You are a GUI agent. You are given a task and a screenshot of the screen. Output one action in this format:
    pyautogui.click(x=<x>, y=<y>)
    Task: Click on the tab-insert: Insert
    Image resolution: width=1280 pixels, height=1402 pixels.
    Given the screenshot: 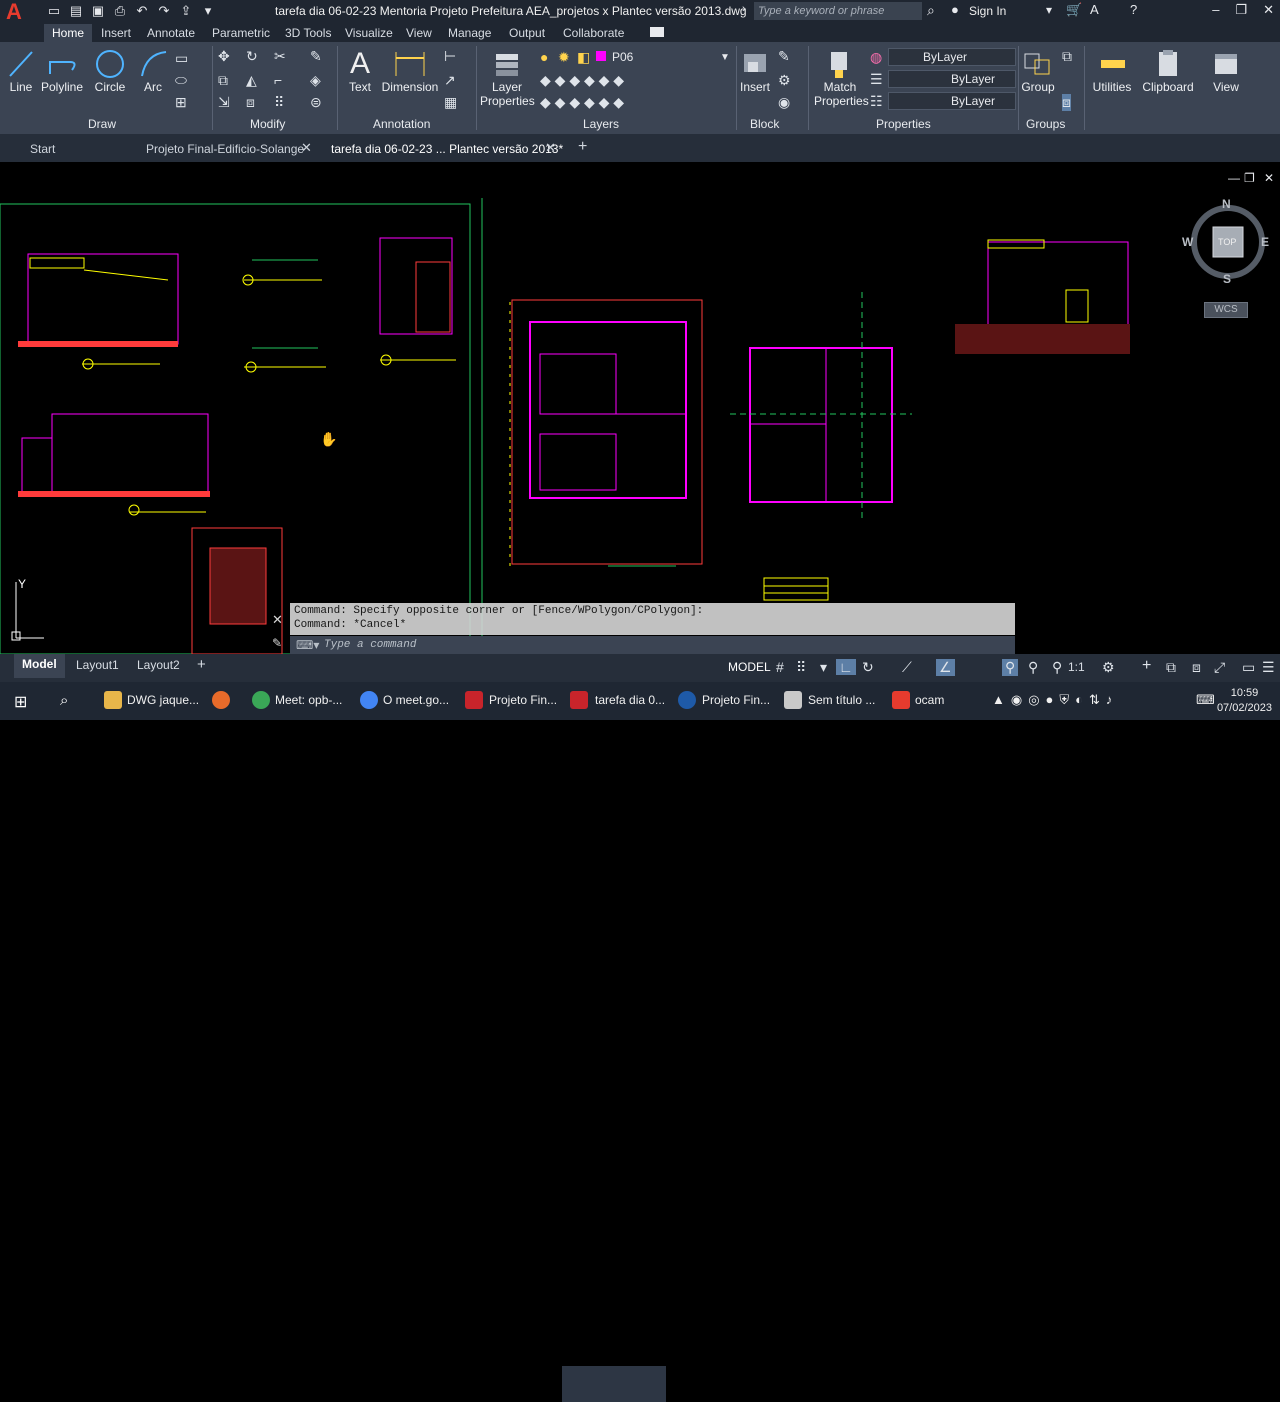 What is the action you would take?
    pyautogui.click(x=116, y=33)
    